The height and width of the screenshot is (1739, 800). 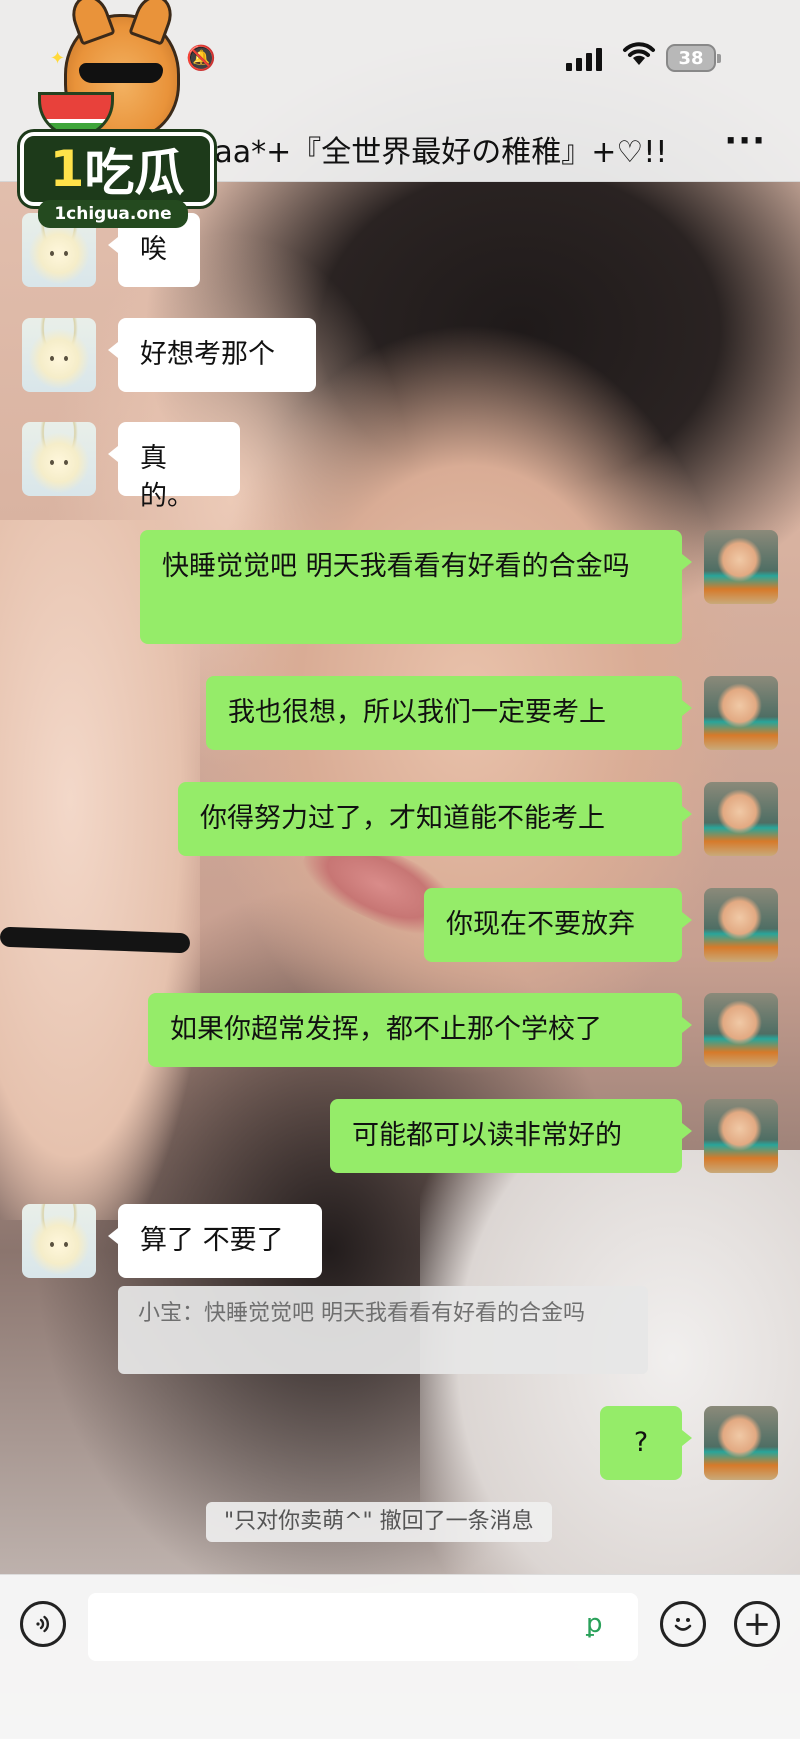 What do you see at coordinates (594, 1624) in the screenshot?
I see `input-mic-icon: ꝑ` at bounding box center [594, 1624].